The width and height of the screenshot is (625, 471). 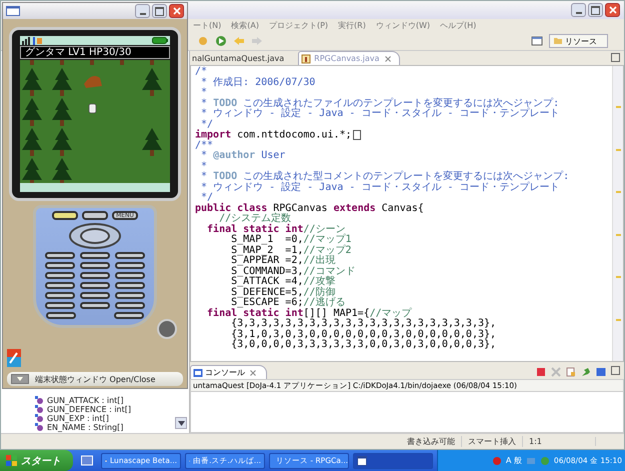 What do you see at coordinates (293, 271) in the screenshot?
I see `code-line: S_COMMAND=3,//コマンド` at bounding box center [293, 271].